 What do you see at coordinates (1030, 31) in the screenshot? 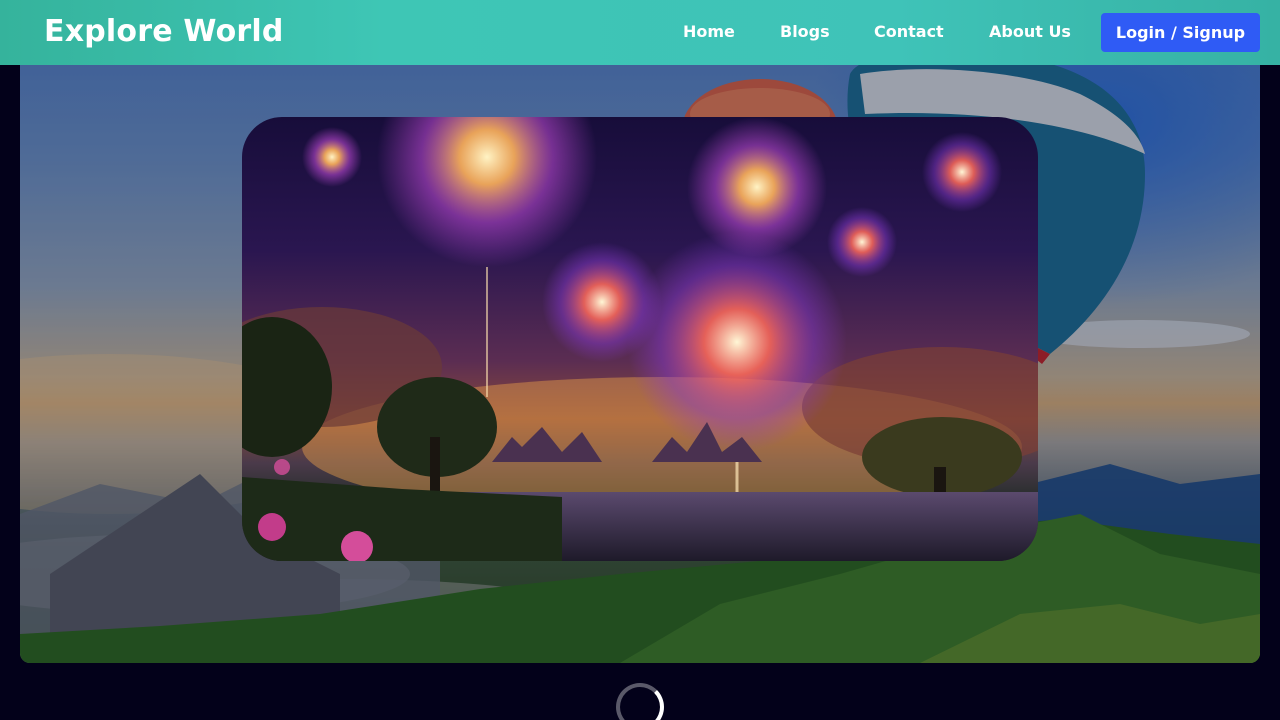
I see `nav-link-about-us: About Us` at bounding box center [1030, 31].